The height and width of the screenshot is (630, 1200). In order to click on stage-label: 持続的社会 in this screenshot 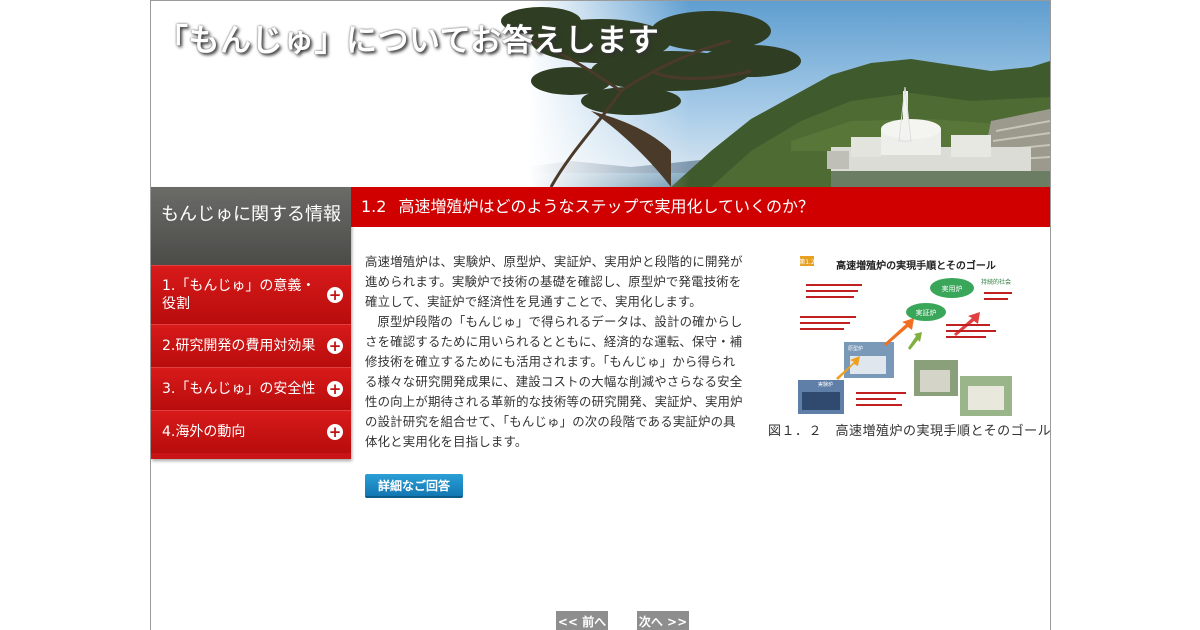, I will do `click(996, 282)`.